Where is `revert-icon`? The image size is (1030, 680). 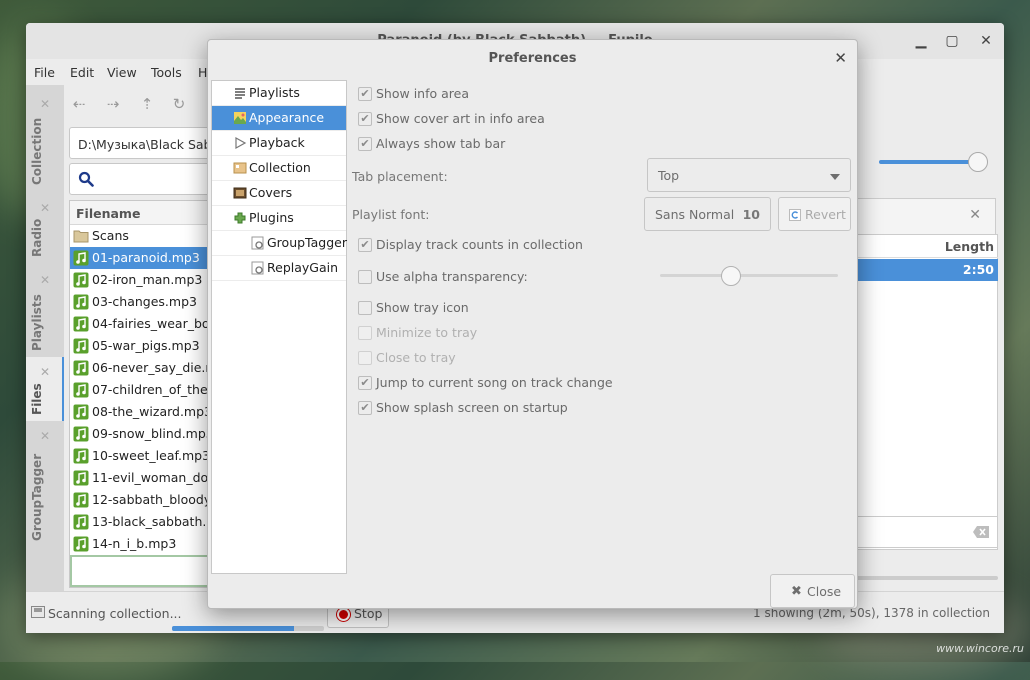 revert-icon is located at coordinates (795, 215).